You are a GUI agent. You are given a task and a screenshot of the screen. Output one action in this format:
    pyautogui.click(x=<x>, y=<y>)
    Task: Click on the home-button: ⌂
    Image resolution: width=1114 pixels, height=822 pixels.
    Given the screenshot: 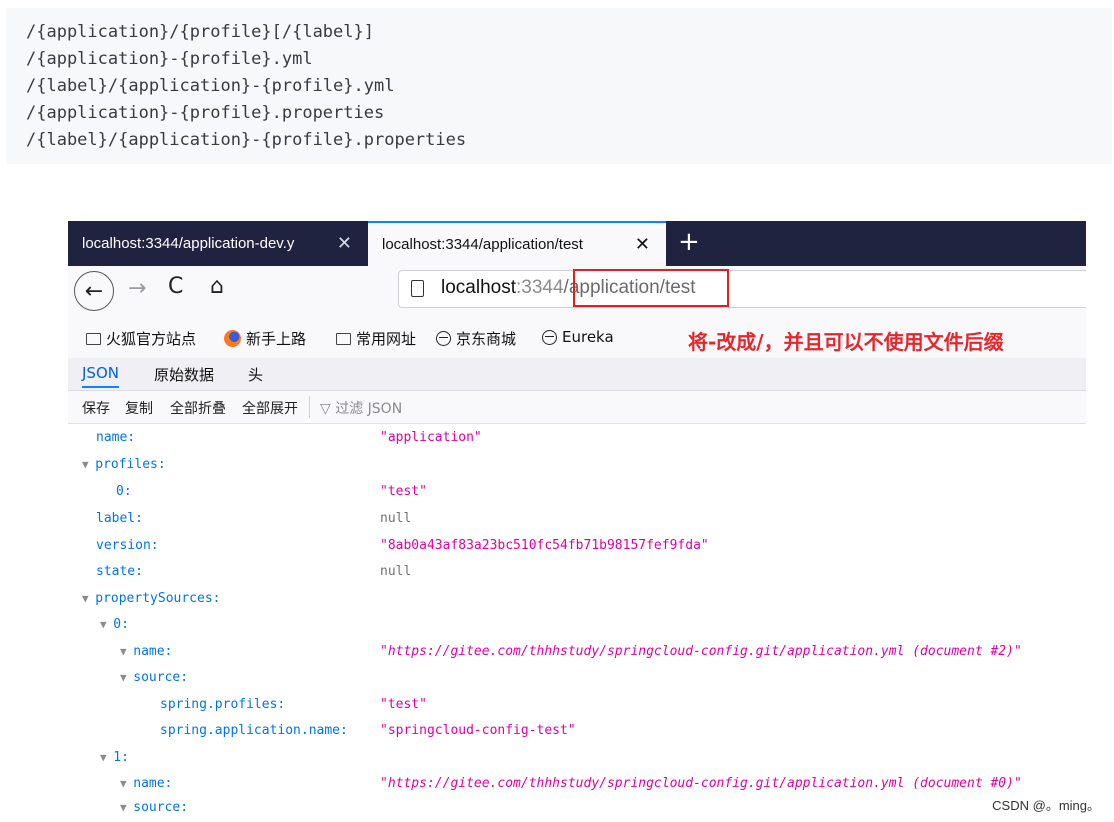 What is the action you would take?
    pyautogui.click(x=217, y=286)
    